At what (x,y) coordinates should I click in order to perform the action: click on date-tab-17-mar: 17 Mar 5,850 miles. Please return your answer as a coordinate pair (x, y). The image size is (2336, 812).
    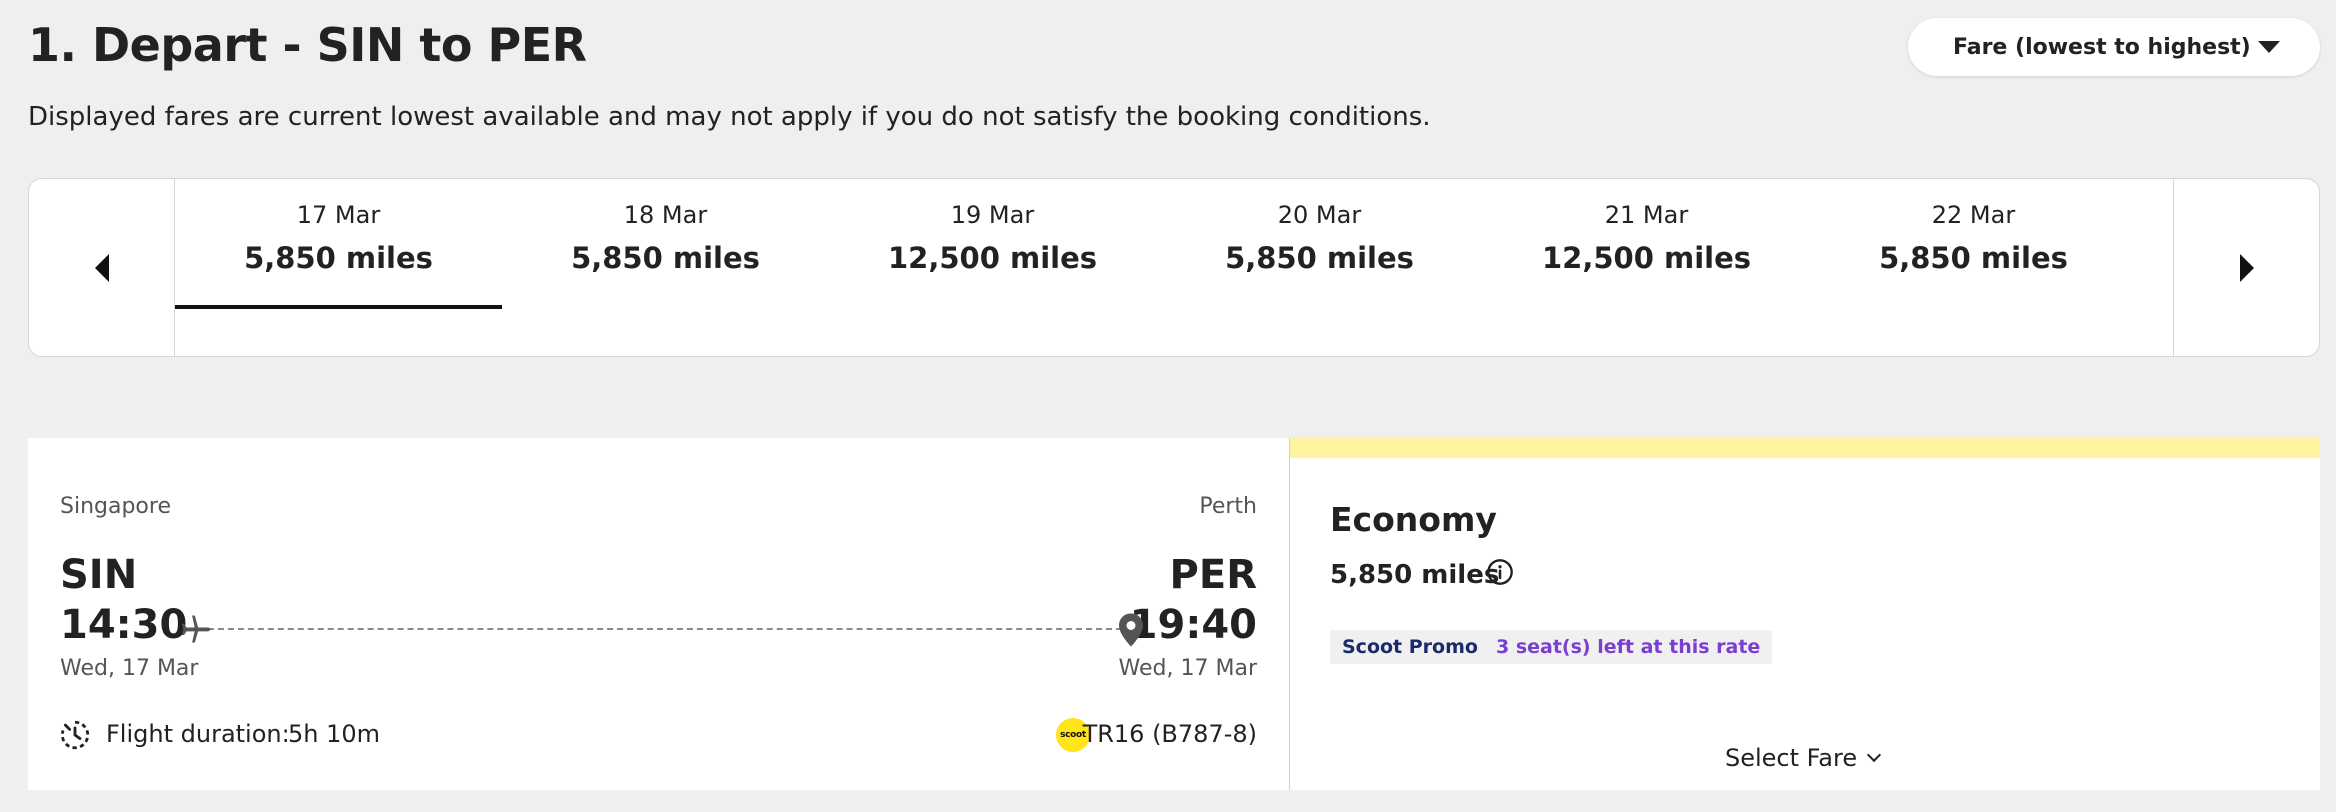
    Looking at the image, I should click on (338, 244).